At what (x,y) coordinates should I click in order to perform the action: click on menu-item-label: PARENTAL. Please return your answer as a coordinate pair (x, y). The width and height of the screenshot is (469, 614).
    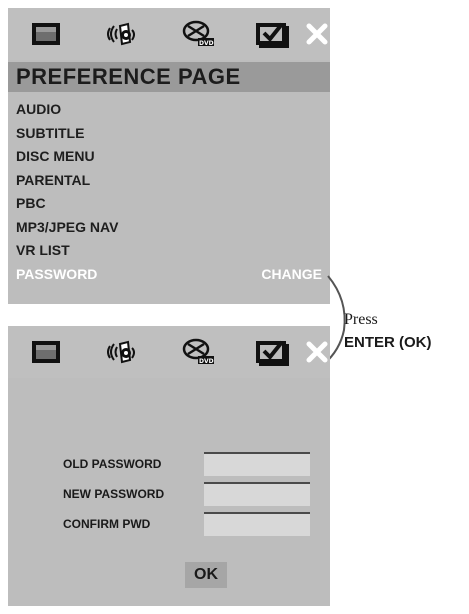
    Looking at the image, I should click on (53, 179).